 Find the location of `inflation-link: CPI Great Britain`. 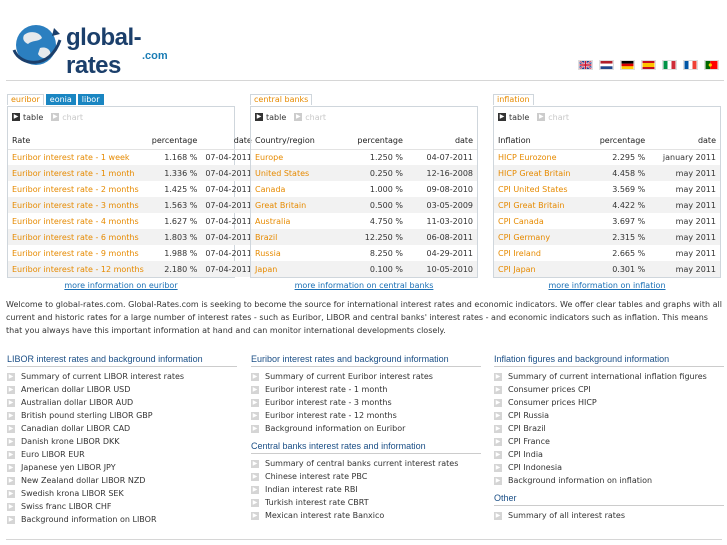

inflation-link: CPI Great Britain is located at coordinates (541, 205).